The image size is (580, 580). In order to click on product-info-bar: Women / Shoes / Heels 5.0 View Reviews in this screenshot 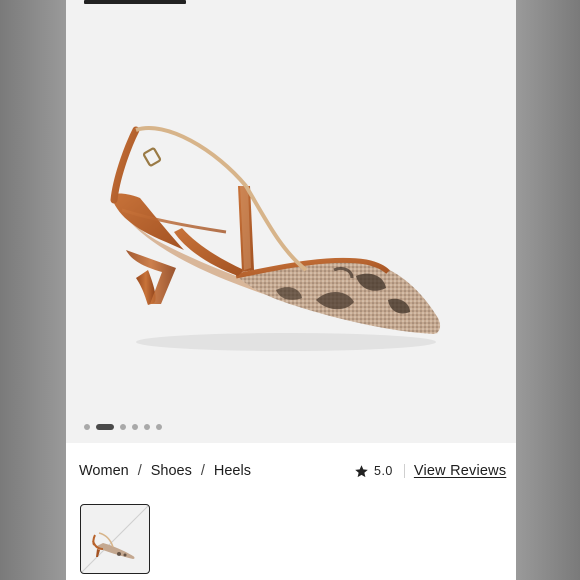, I will do `click(291, 471)`.